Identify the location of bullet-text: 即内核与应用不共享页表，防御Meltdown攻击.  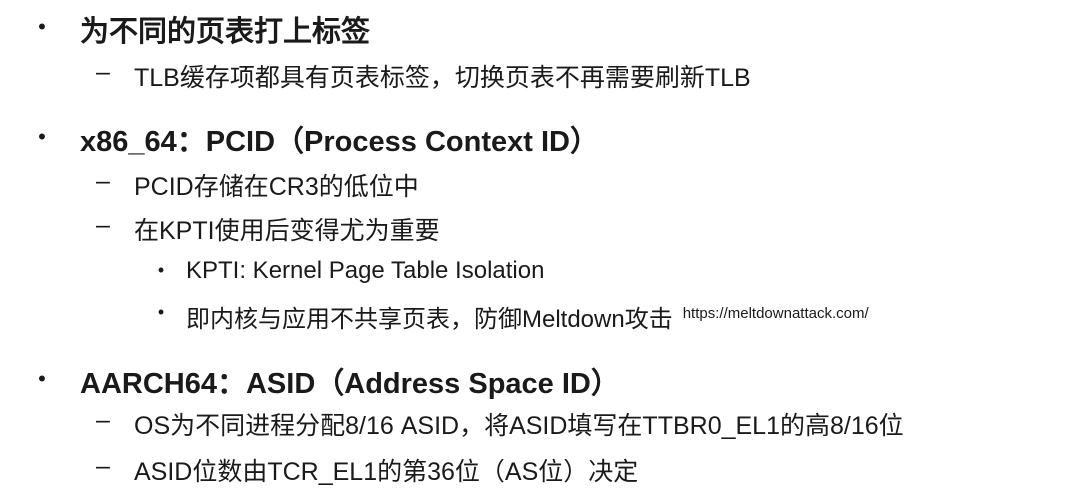
(429, 319).